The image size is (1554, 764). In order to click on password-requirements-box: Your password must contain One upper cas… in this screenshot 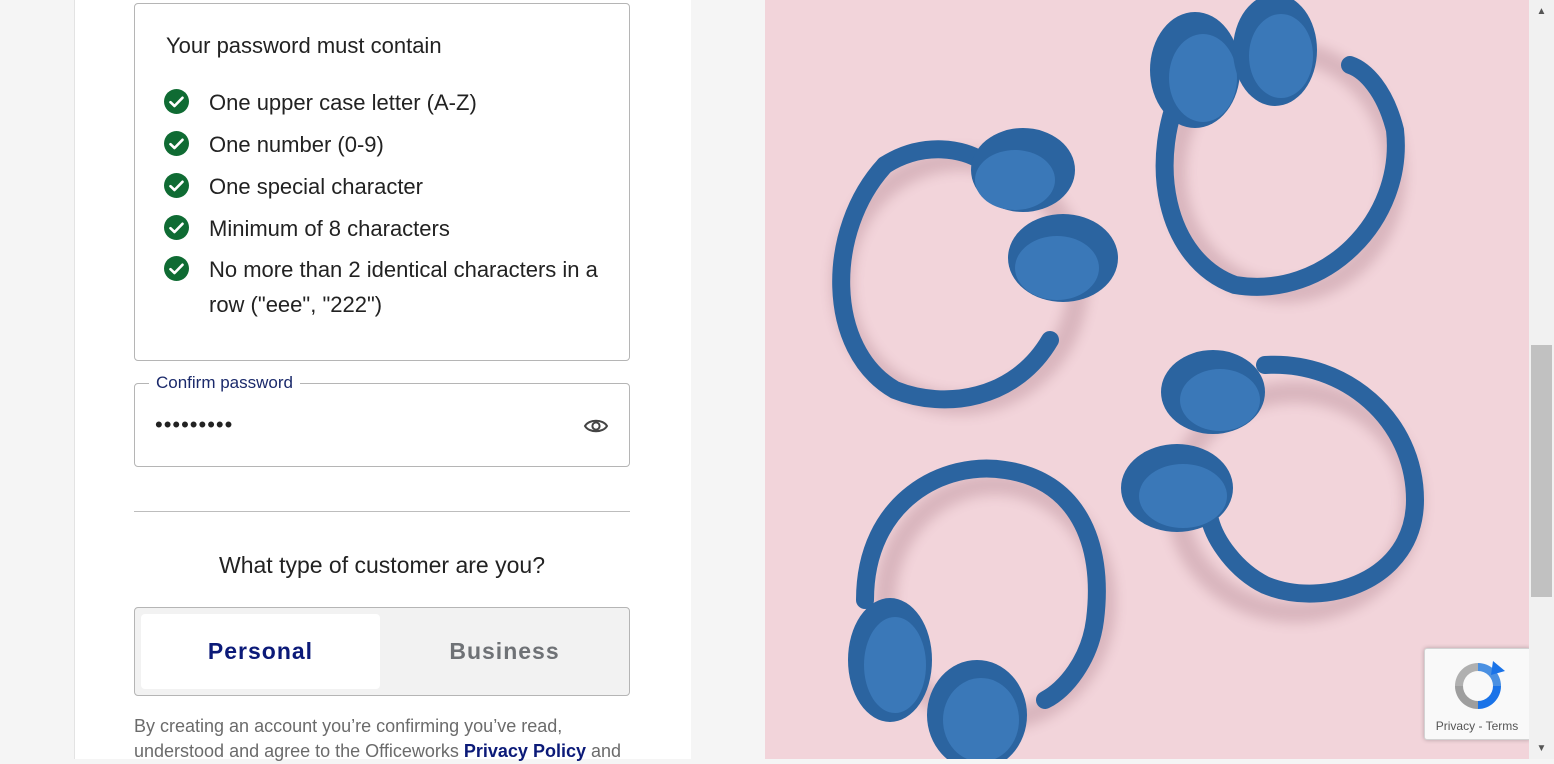, I will do `click(382, 182)`.